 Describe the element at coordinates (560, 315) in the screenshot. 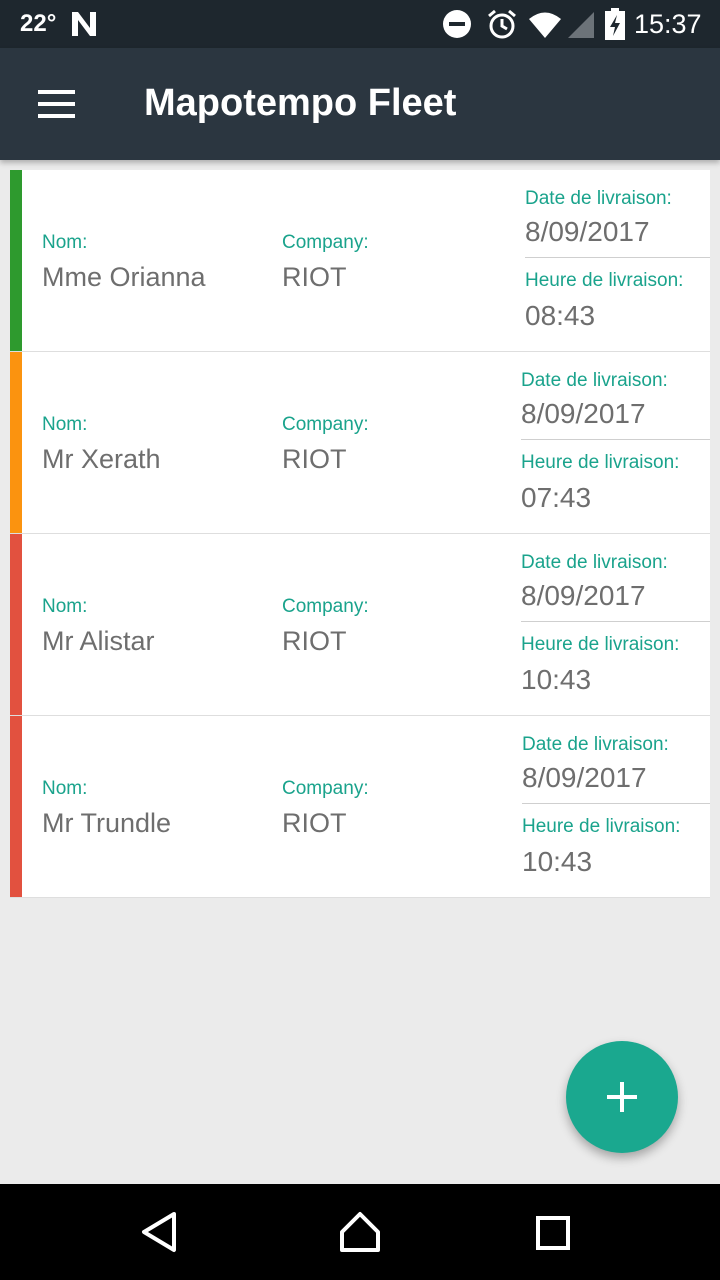

I see `time-value: 08:43` at that location.